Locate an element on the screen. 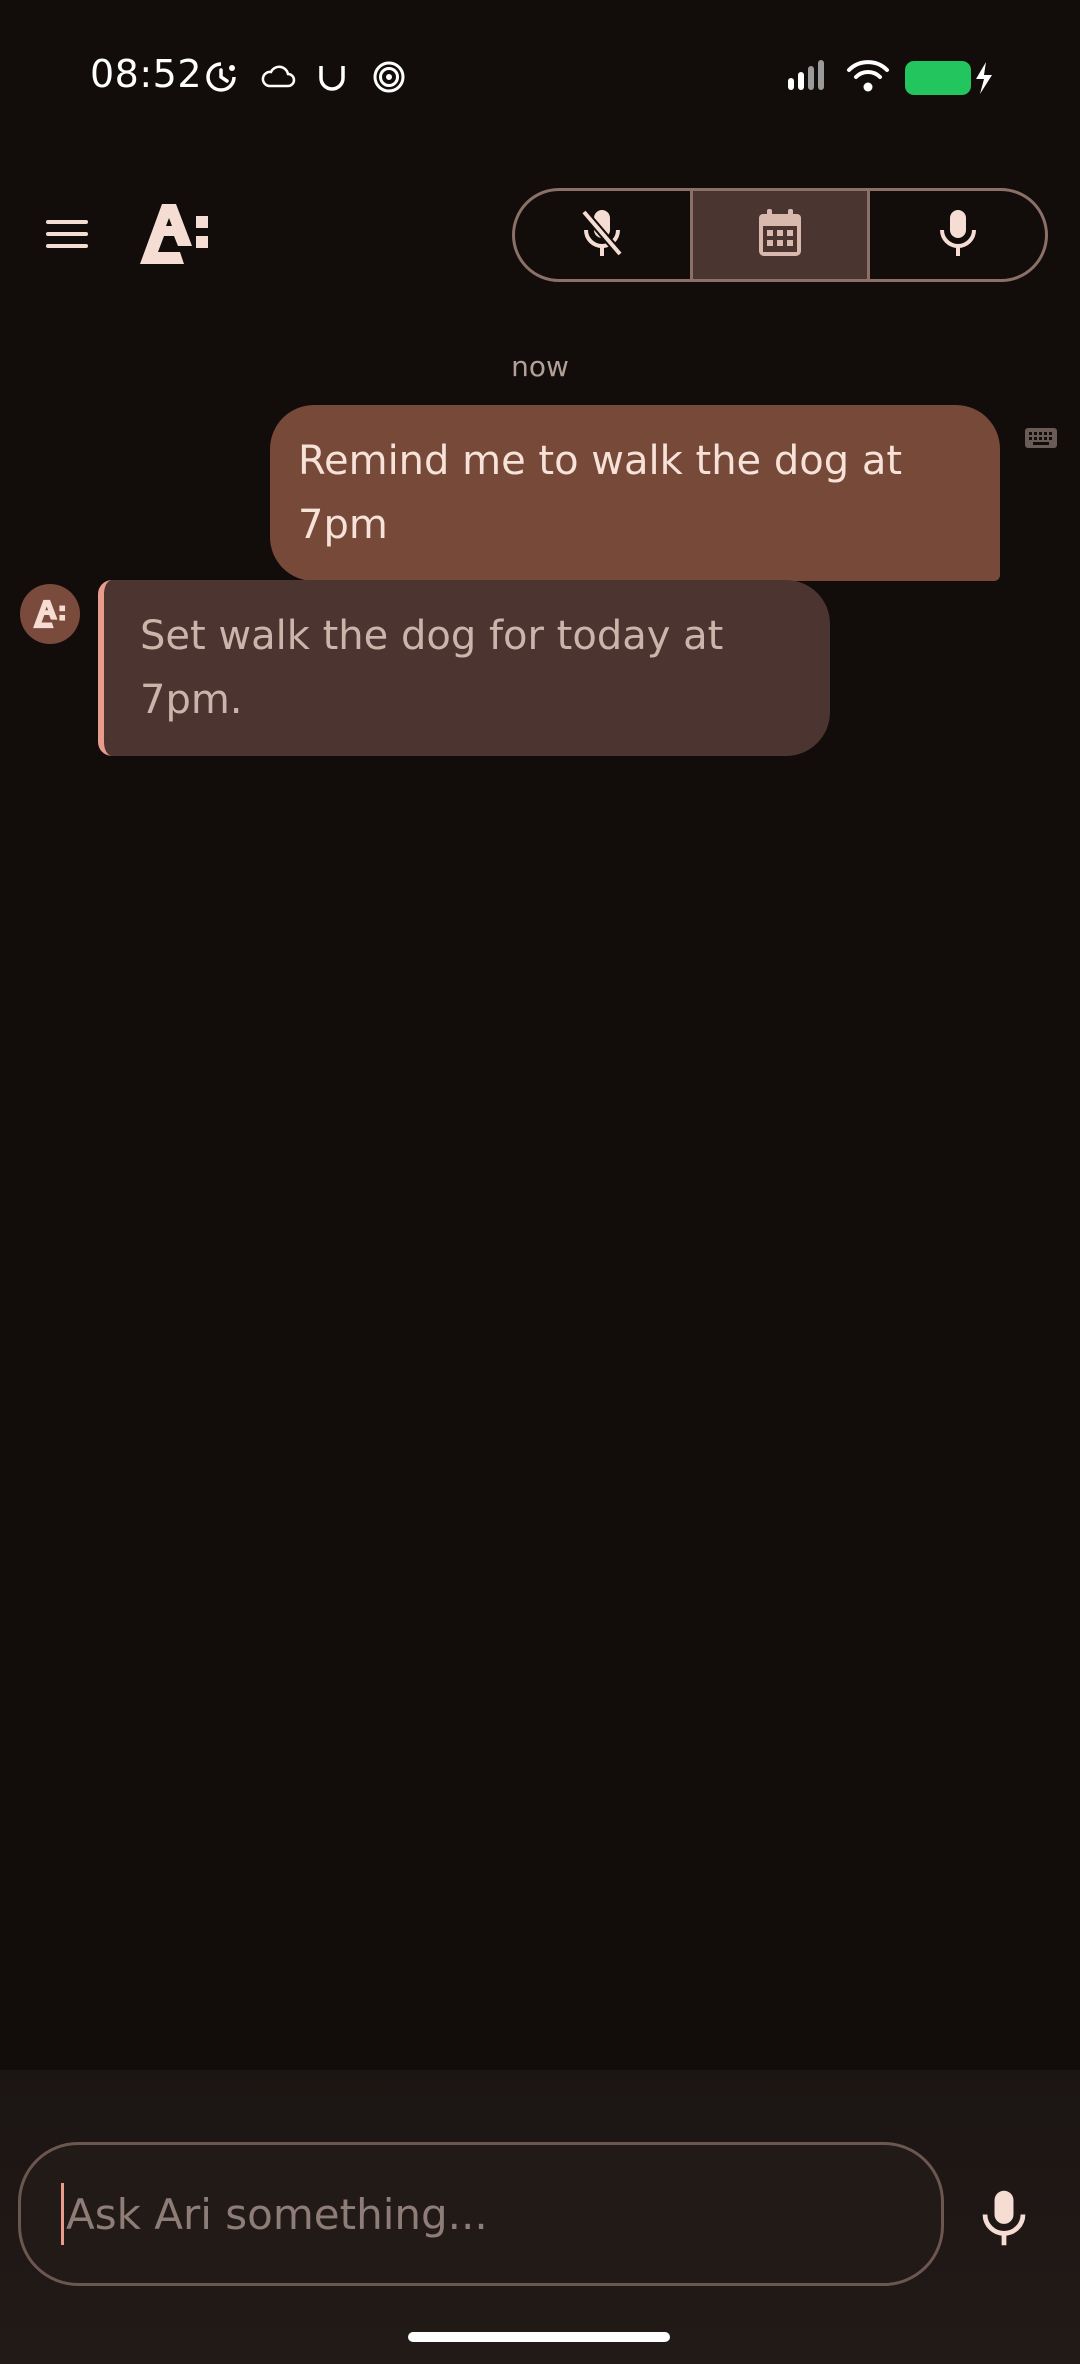  hamburger-menu-icon is located at coordinates (70, 234).